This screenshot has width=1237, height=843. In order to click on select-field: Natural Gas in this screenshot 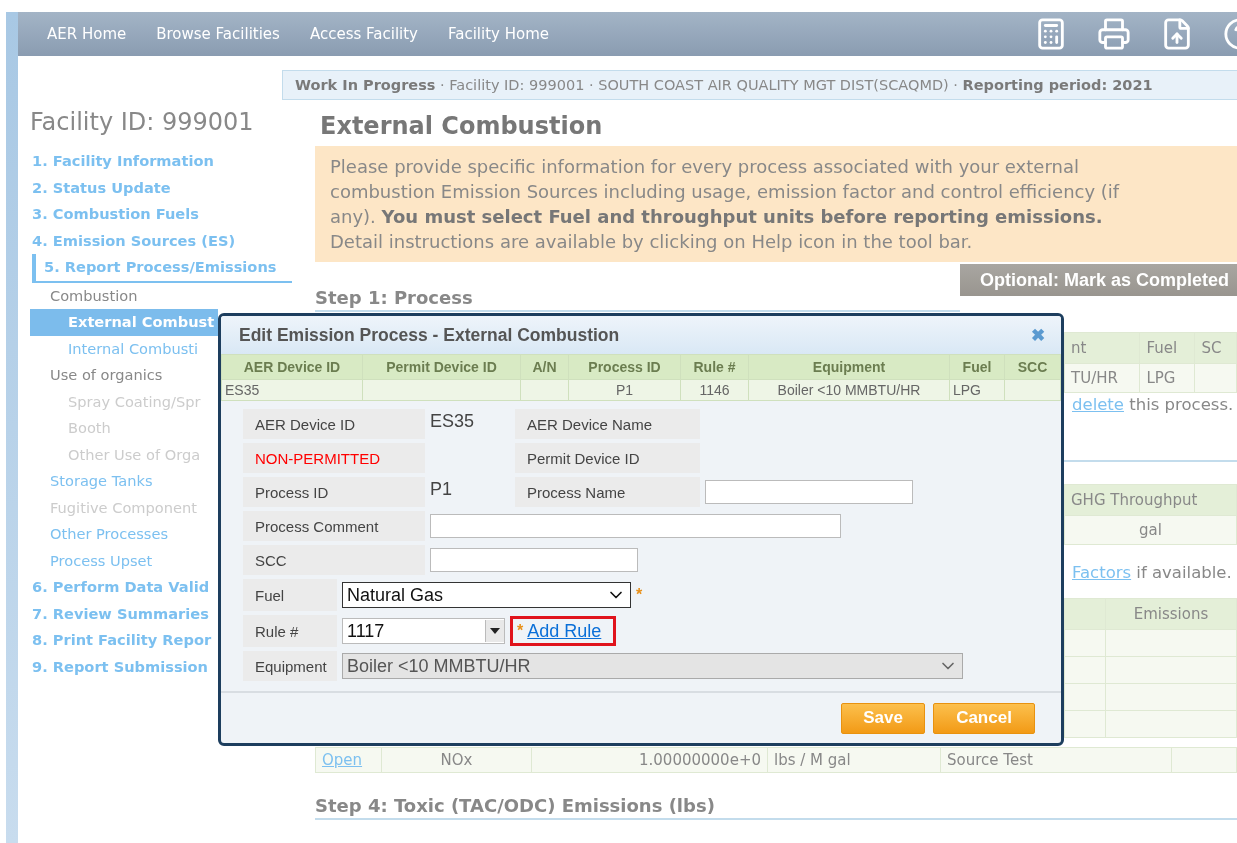, I will do `click(486, 595)`.